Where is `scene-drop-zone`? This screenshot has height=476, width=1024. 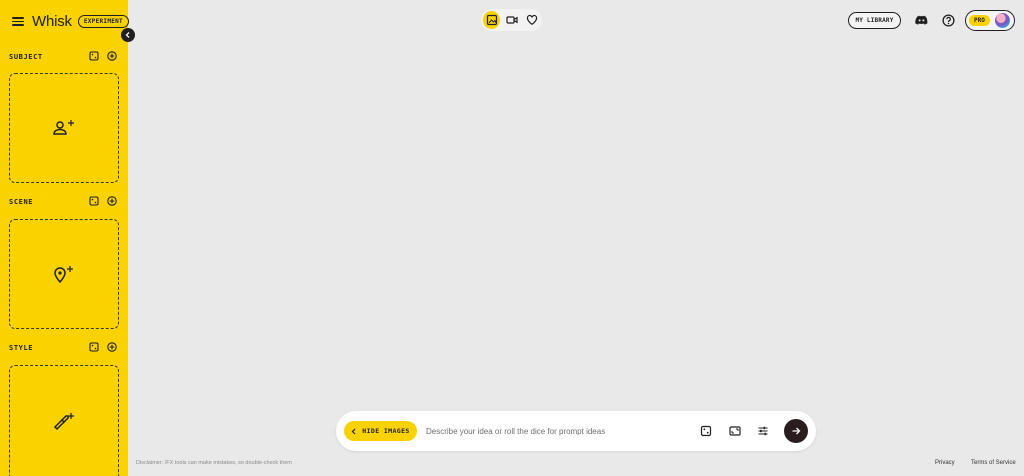
scene-drop-zone is located at coordinates (64, 274).